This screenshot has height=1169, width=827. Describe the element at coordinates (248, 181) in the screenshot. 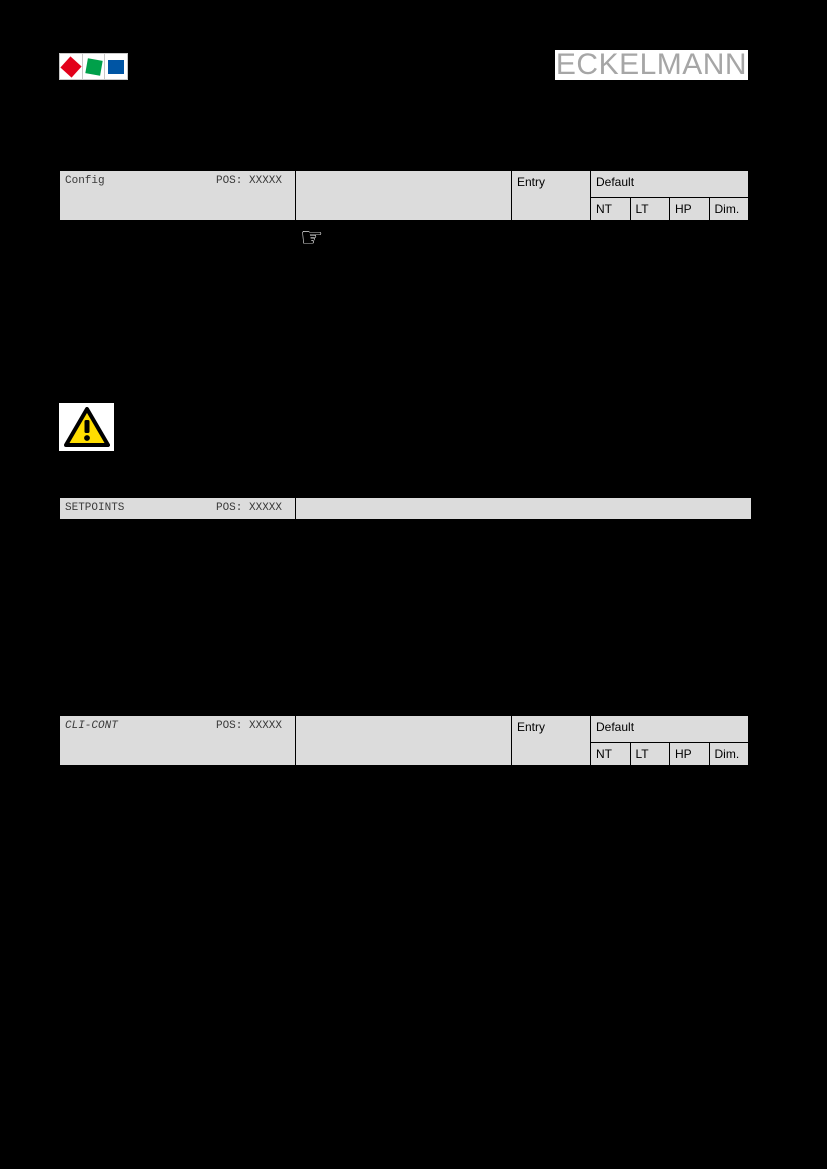

I see `config-position-label: POS: XXXXX` at that location.